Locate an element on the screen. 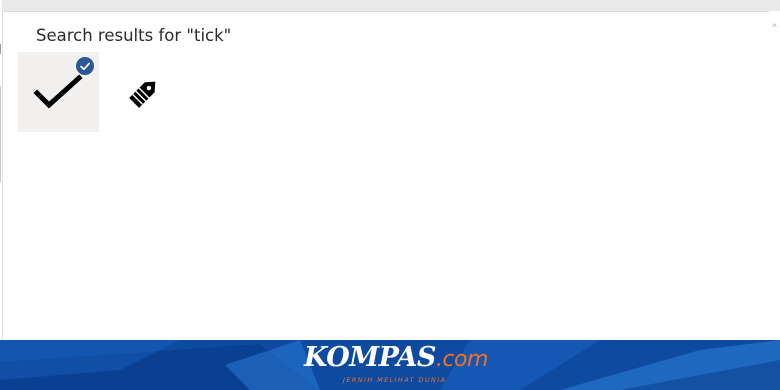  kompas-logo: KOMPAS.com is located at coordinates (396, 358).